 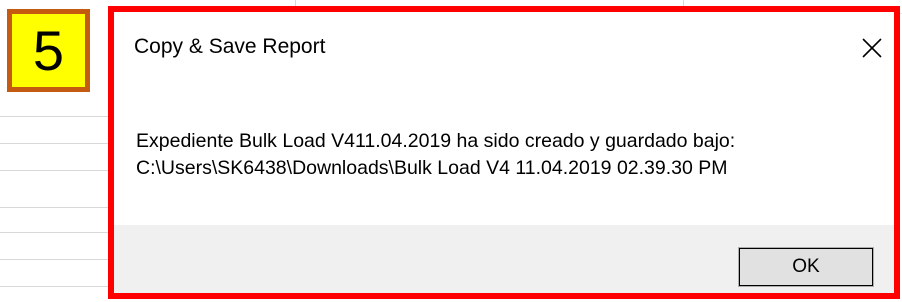 I want to click on step-number-badge: 5, so click(x=48, y=50).